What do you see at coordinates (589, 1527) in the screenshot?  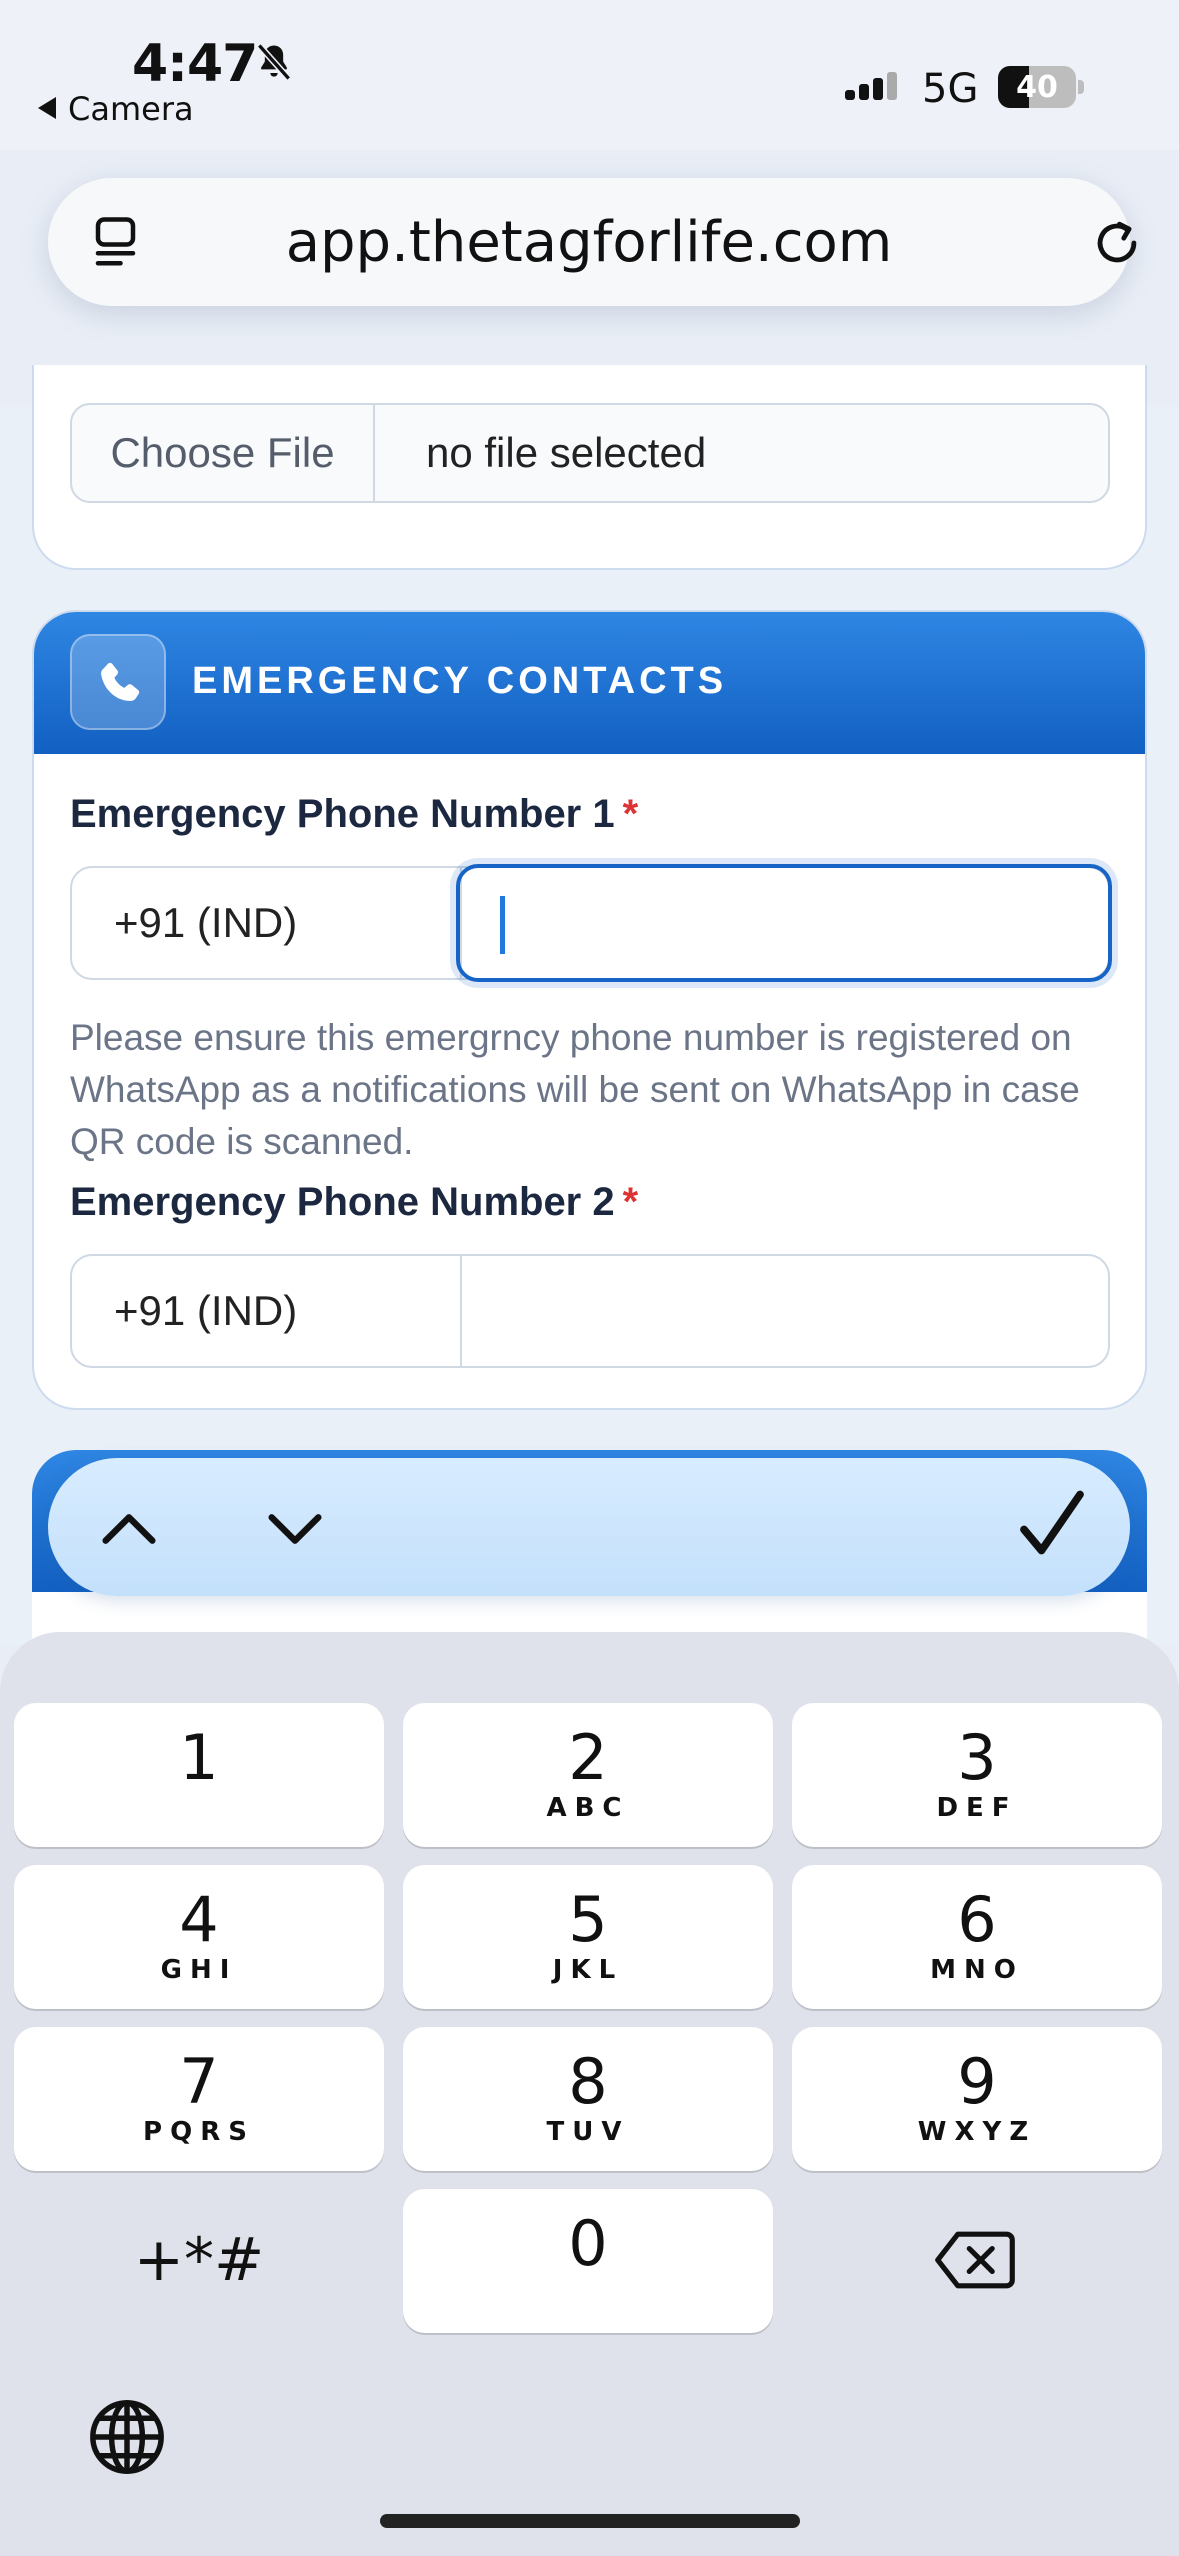 I see `form-accessory-bar` at bounding box center [589, 1527].